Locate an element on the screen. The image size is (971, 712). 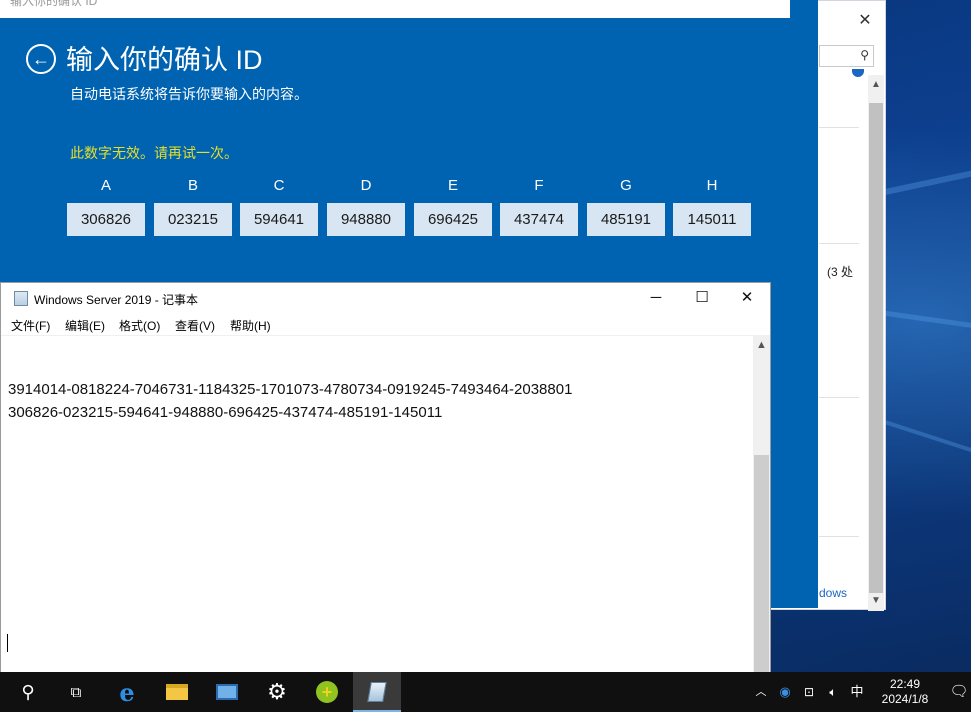
chevron-up-icon: ︿ is located at coordinates (761, 692).